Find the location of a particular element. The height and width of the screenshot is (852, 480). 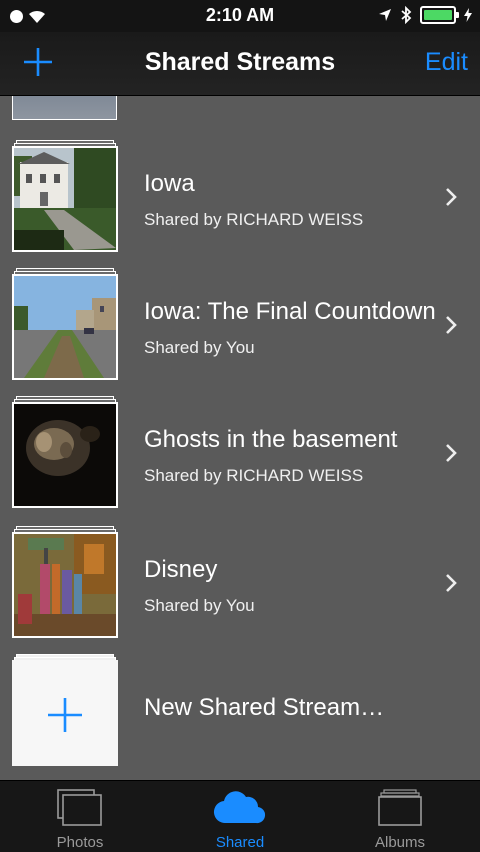

stream-thumbnail-disney is located at coordinates (65, 585).